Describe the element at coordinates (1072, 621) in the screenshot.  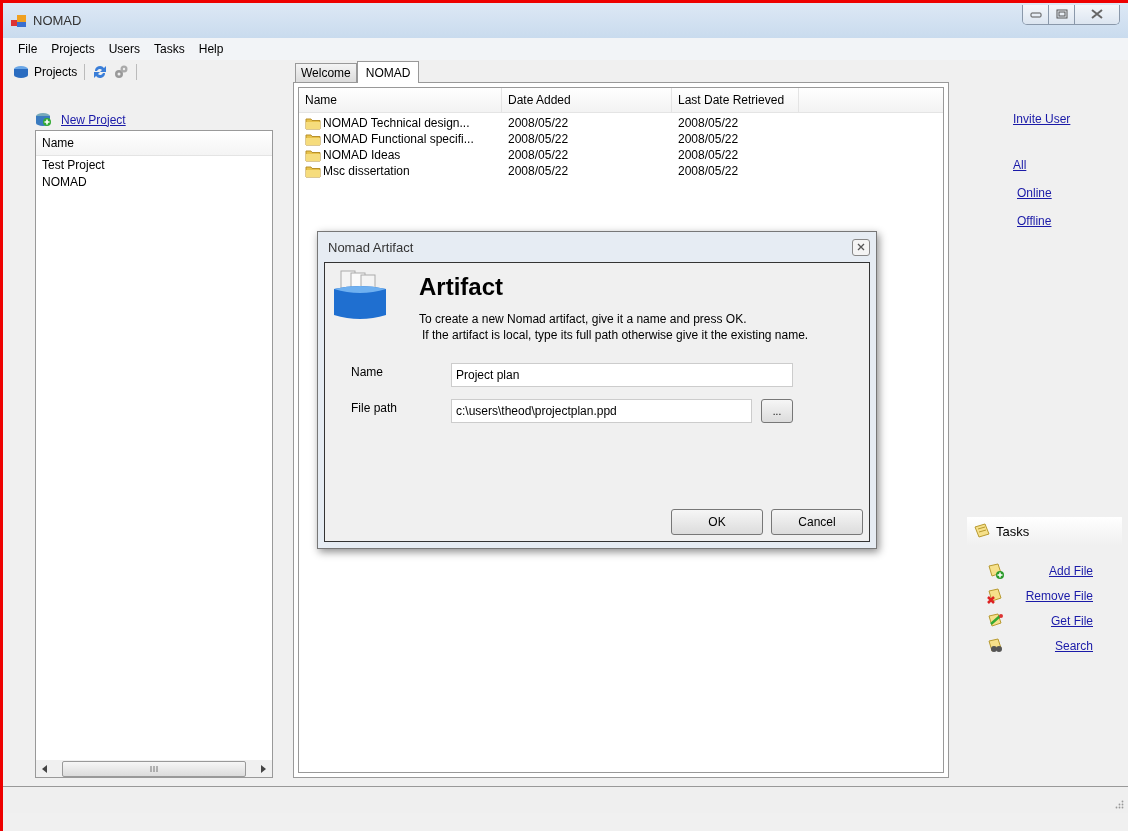
I see `task-link: Get File` at that location.